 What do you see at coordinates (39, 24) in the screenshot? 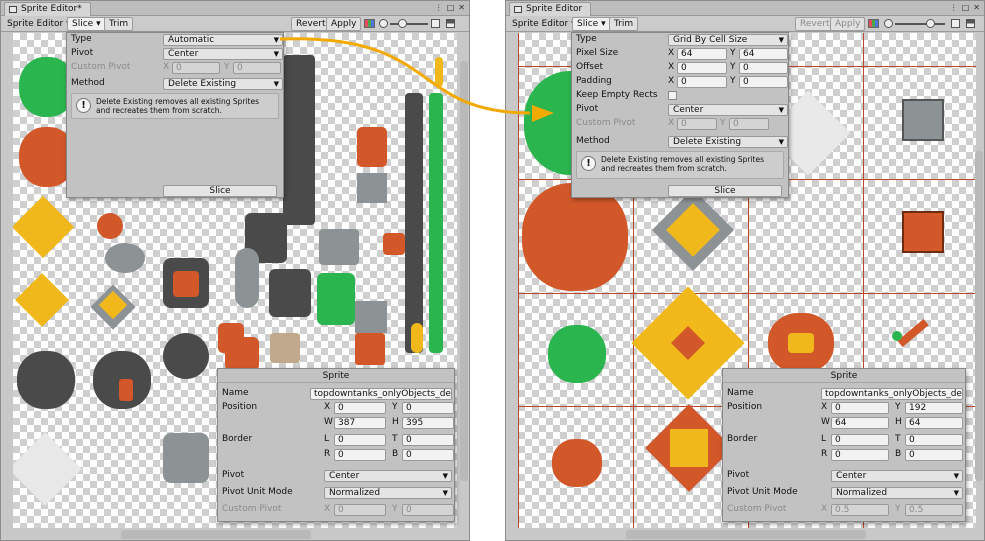
I see `mode-dropdown: Sprite Editor ▾` at bounding box center [39, 24].